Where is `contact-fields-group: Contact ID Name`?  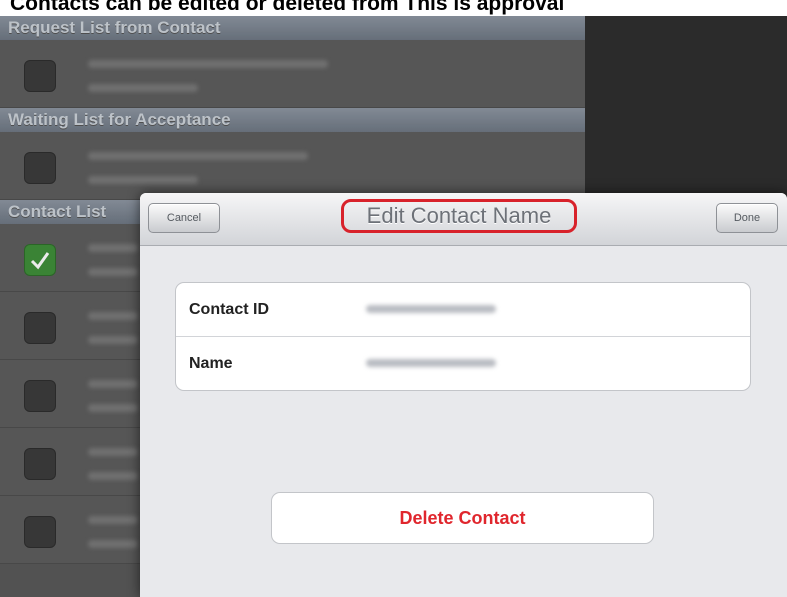
contact-fields-group: Contact ID Name is located at coordinates (463, 336).